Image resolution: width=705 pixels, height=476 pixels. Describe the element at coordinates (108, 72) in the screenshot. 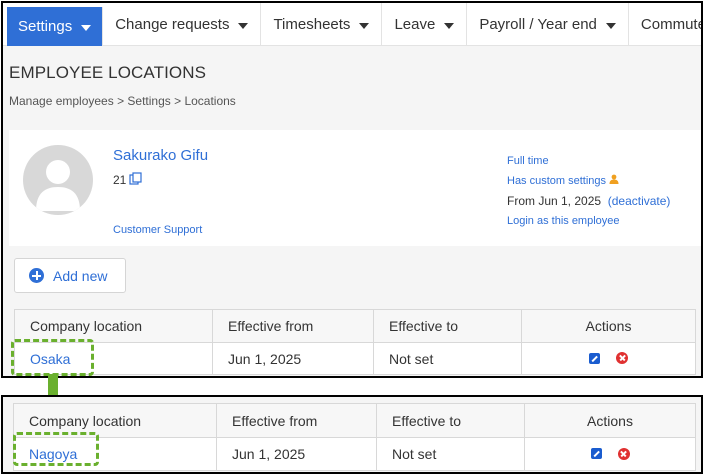

I see `page-title: EMPLOYEE LOCATIONS` at that location.